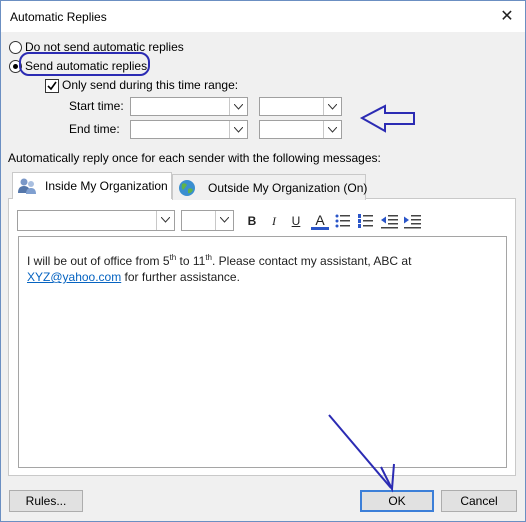 The image size is (526, 522). Describe the element at coordinates (360, 451) in the screenshot. I see `arrow-line-icon` at that location.